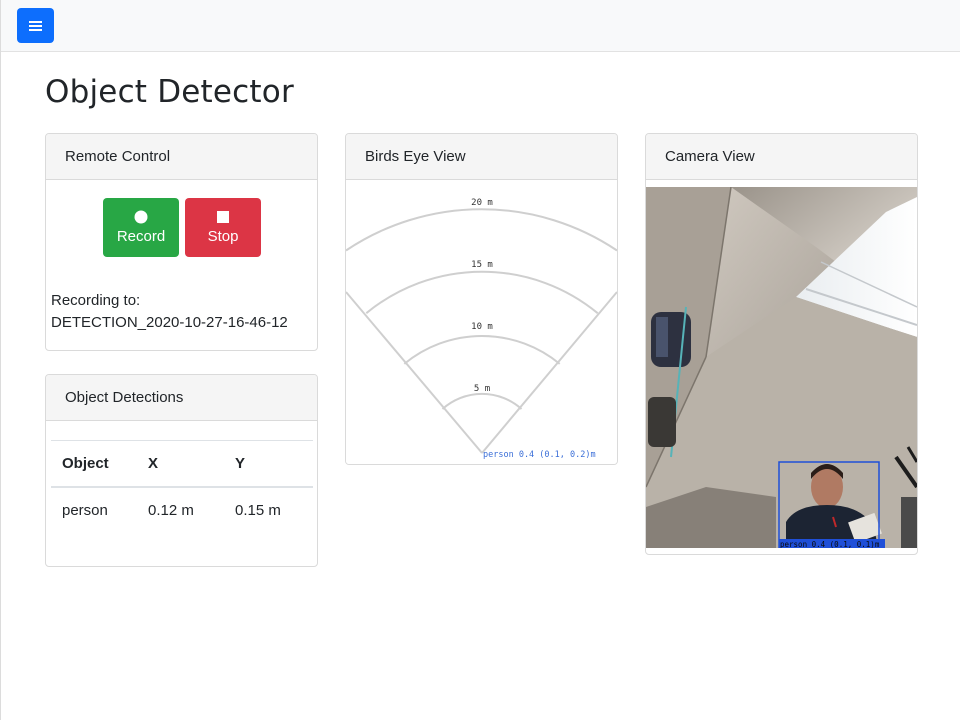 The image size is (960, 720). I want to click on ring-label-5m: 5 m, so click(482, 389).